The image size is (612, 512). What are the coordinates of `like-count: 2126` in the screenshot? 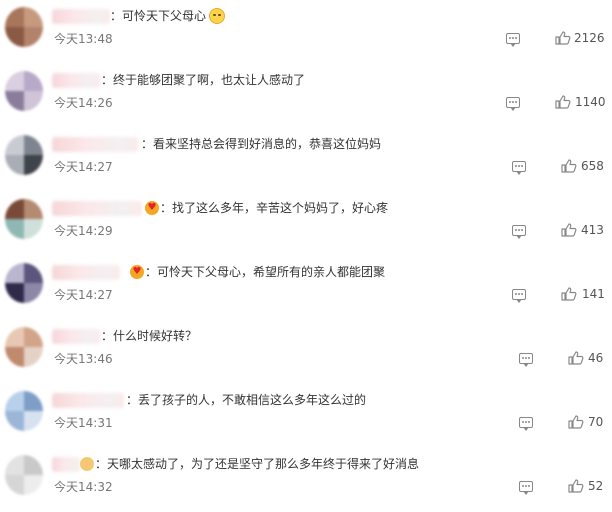 It's located at (589, 38).